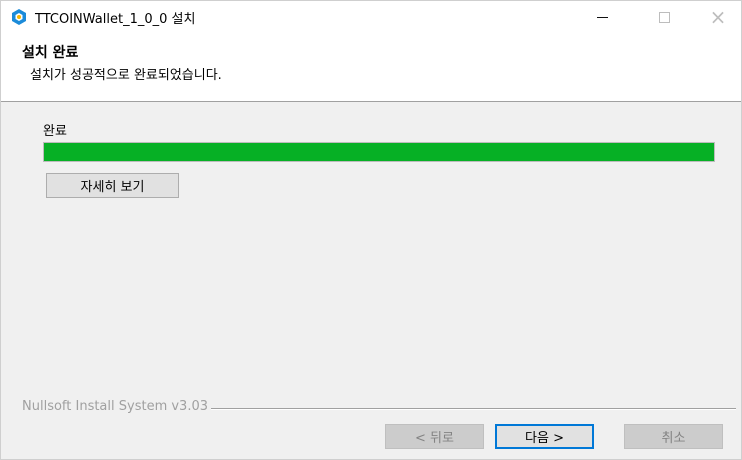 This screenshot has width=742, height=460. What do you see at coordinates (117, 406) in the screenshot?
I see `branding-text: Nullsoft Install System v3.03` at bounding box center [117, 406].